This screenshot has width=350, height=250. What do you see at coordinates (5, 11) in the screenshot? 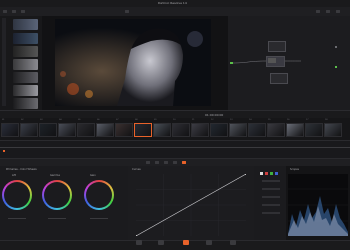
I see `gallery-button` at bounding box center [5, 11].